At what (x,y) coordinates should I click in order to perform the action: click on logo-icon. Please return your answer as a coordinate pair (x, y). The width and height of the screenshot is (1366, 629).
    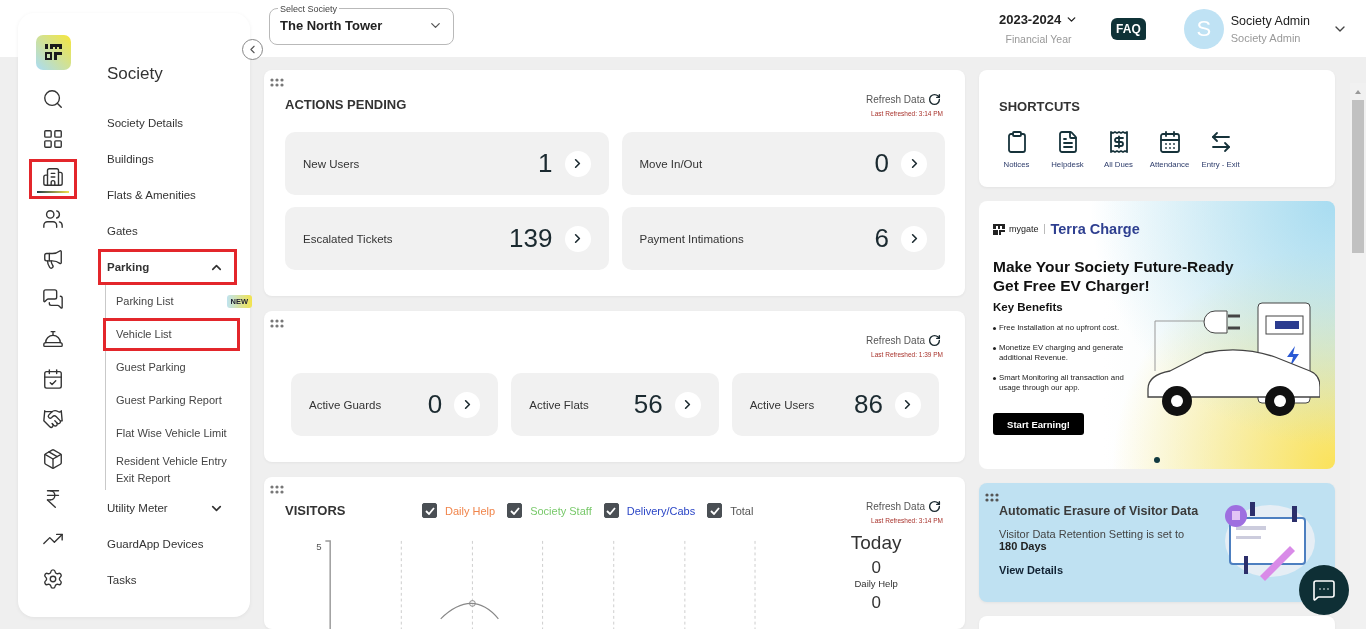
    Looking at the image, I should click on (53, 52).